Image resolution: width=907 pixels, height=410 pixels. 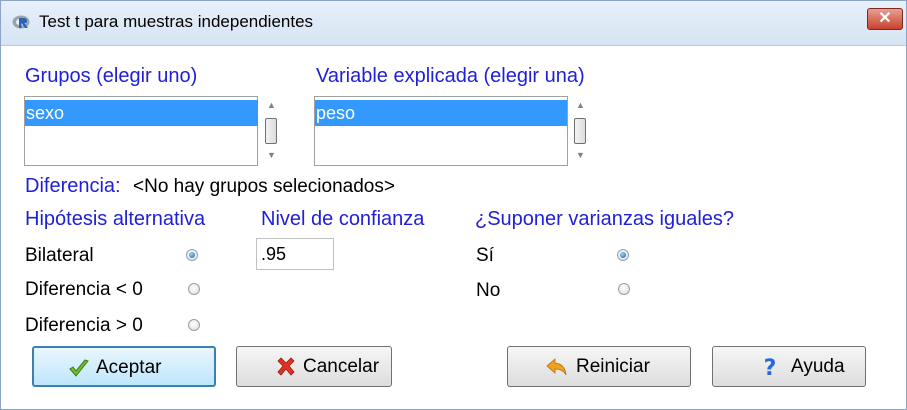 What do you see at coordinates (141, 113) in the screenshot?
I see `list-item: sexo` at bounding box center [141, 113].